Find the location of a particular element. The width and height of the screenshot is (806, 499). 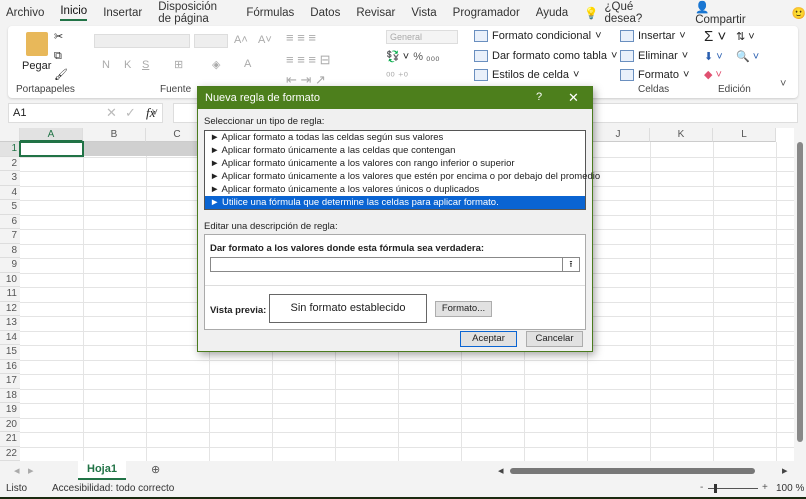

zoom-in-icon: + is located at coordinates (765, 487).